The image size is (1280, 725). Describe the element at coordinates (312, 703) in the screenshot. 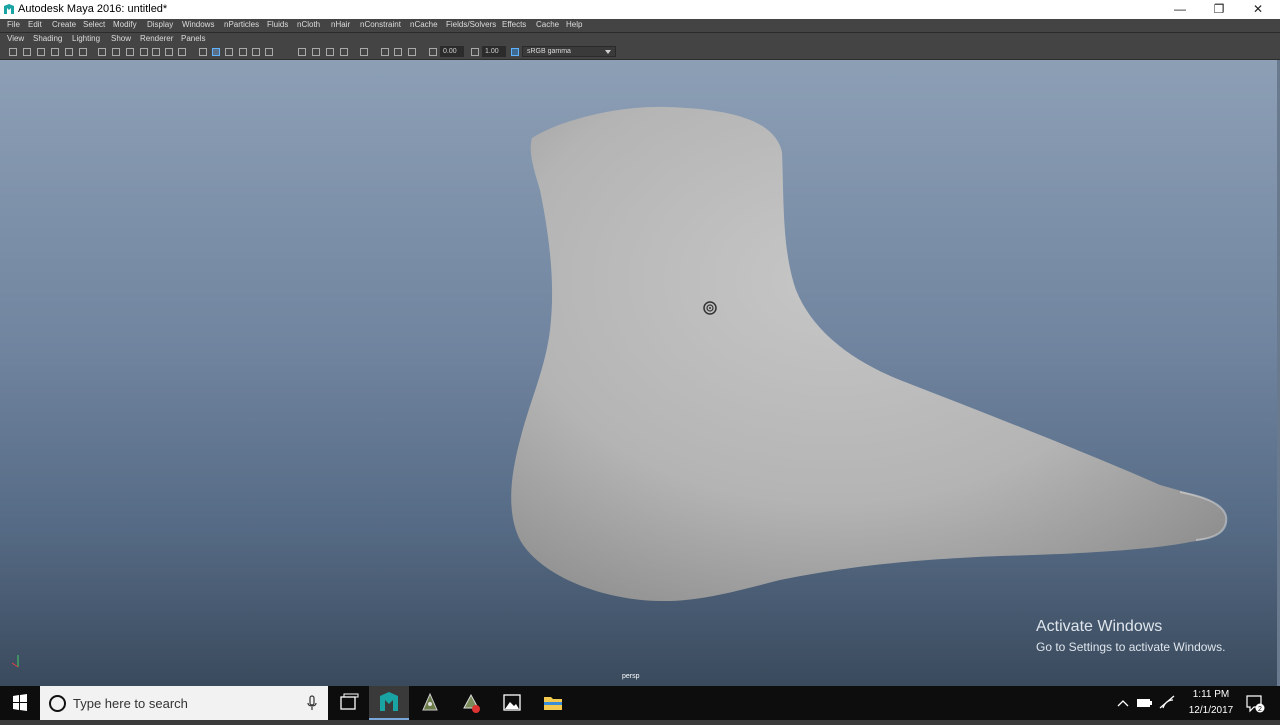

I see `microphone-icon` at that location.